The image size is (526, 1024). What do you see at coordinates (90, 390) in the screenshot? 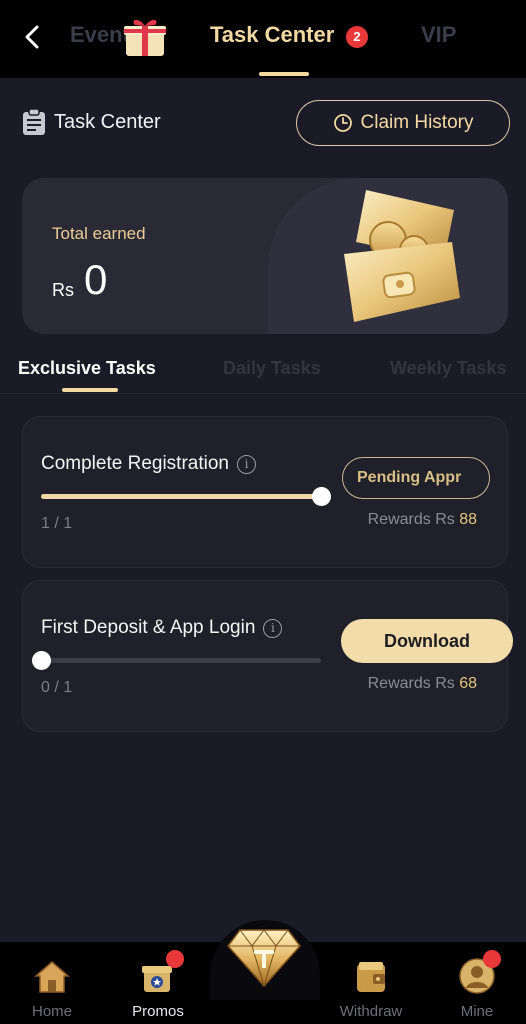
I see `active-task-tab-indicator` at bounding box center [90, 390].